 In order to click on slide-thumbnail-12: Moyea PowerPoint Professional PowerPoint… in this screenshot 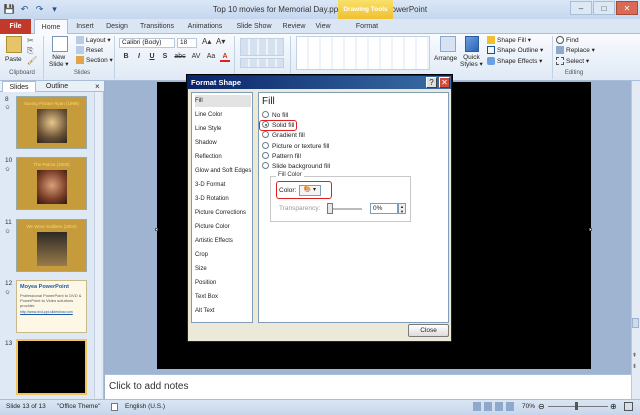, I will do `click(51, 306)`.